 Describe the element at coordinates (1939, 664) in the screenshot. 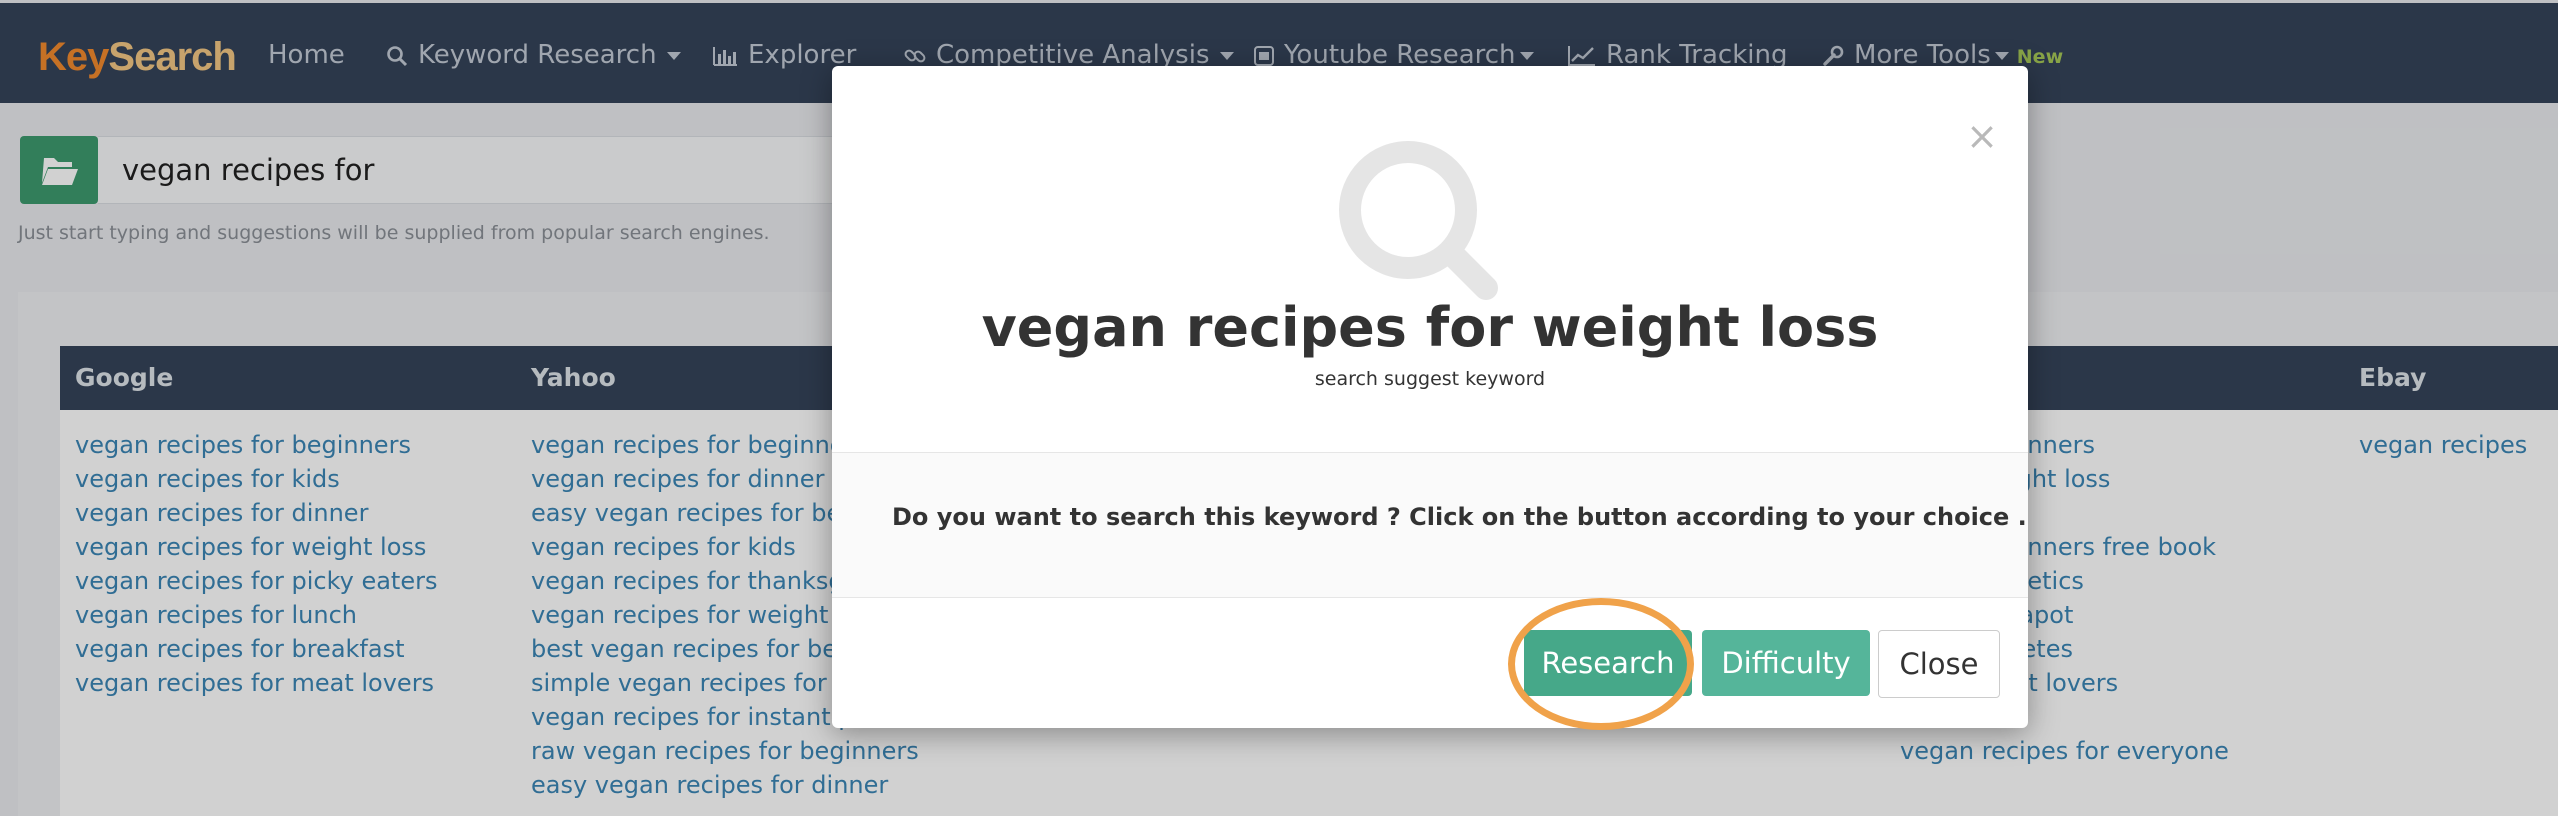

I see `close-button: Close` at that location.